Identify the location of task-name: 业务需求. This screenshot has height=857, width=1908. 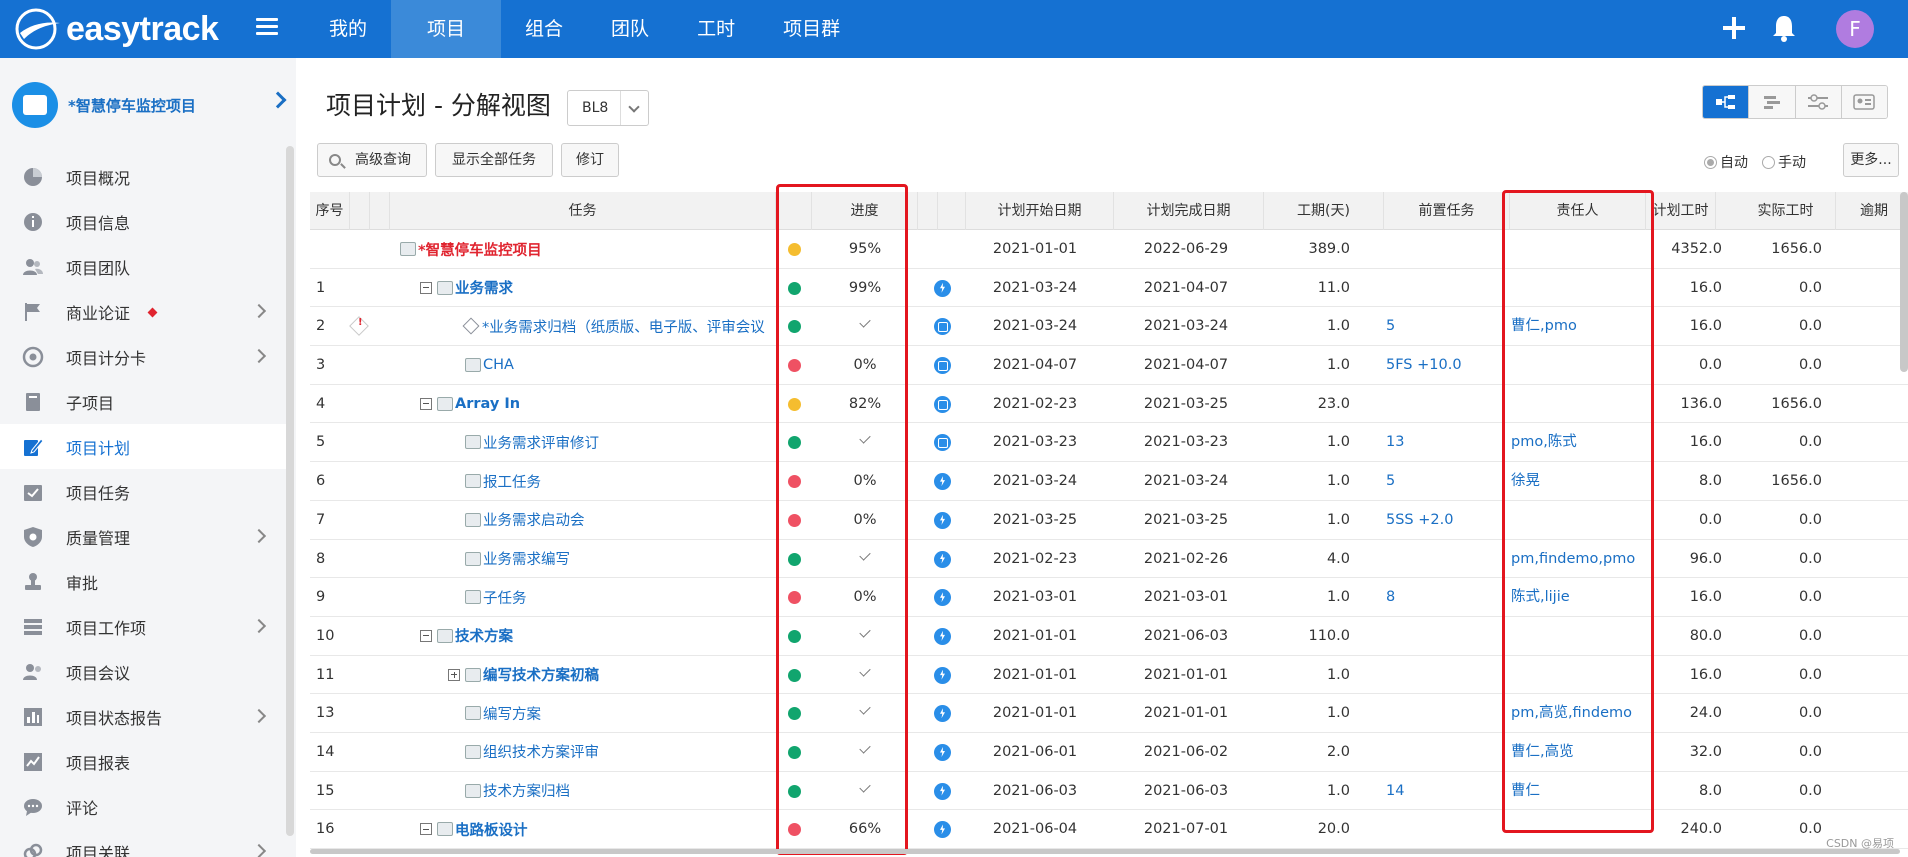
(484, 287).